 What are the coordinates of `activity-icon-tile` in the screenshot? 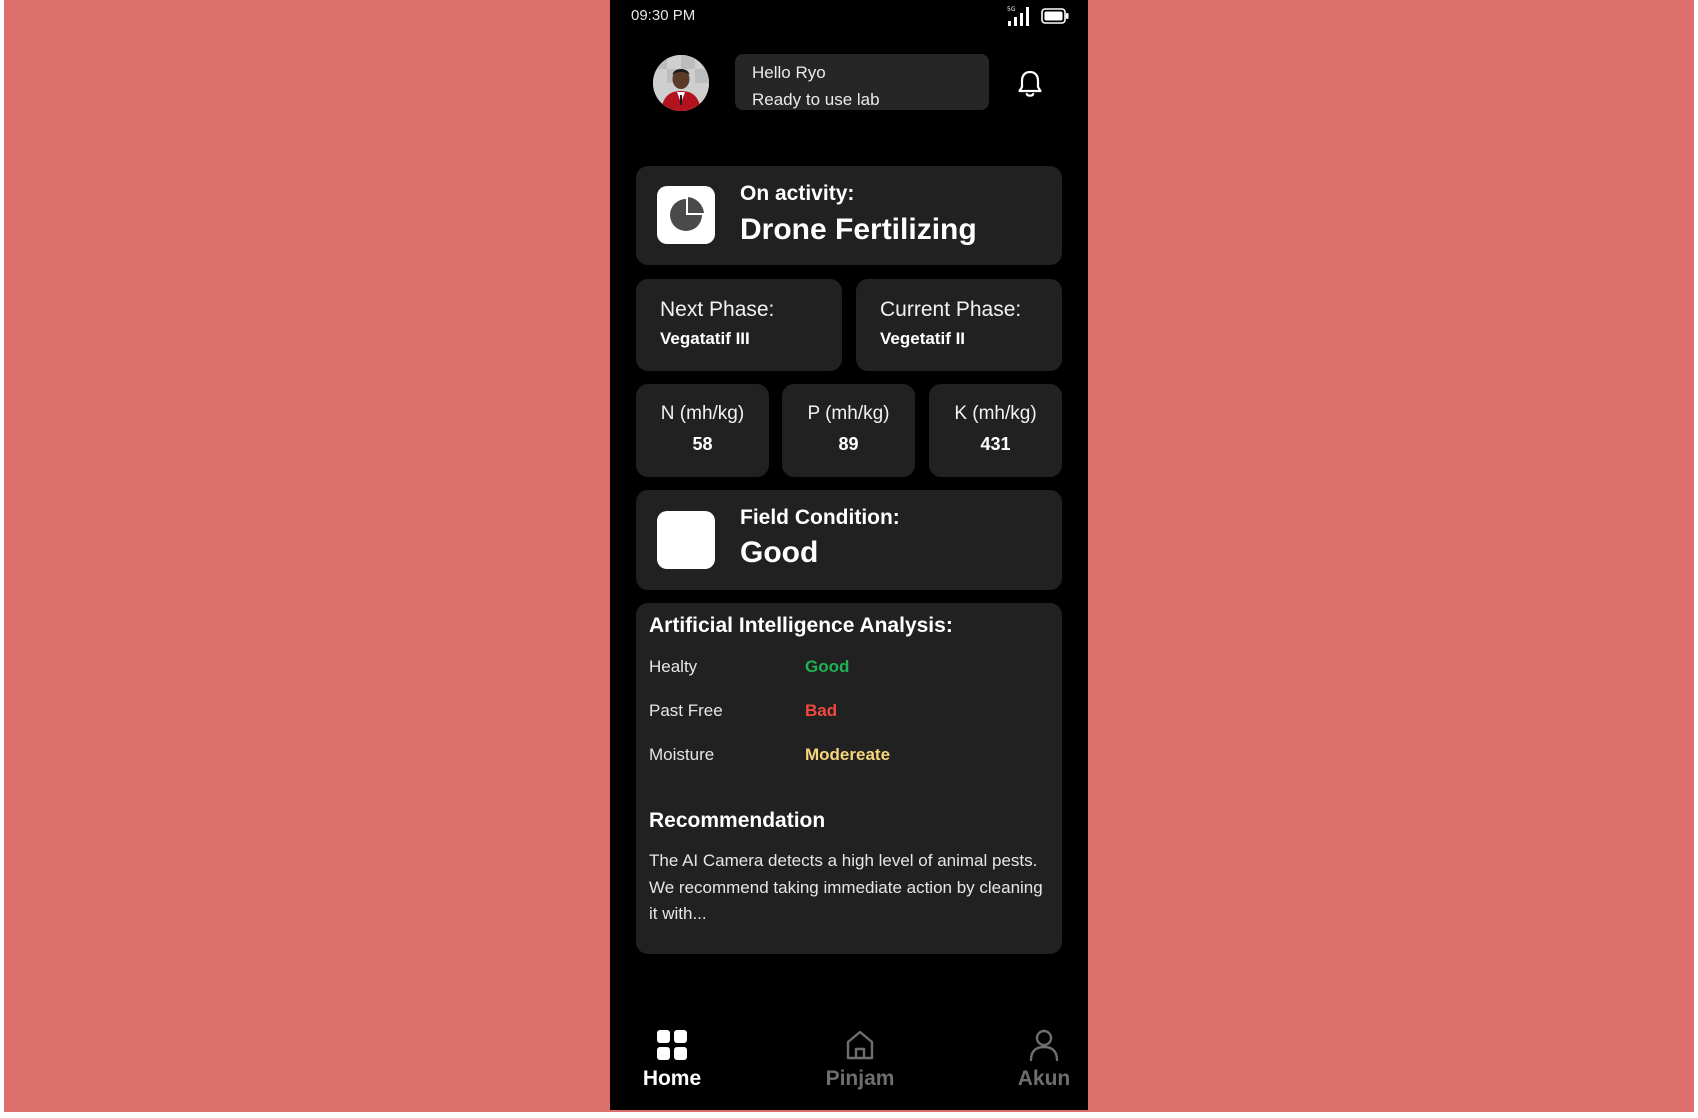 It's located at (686, 215).